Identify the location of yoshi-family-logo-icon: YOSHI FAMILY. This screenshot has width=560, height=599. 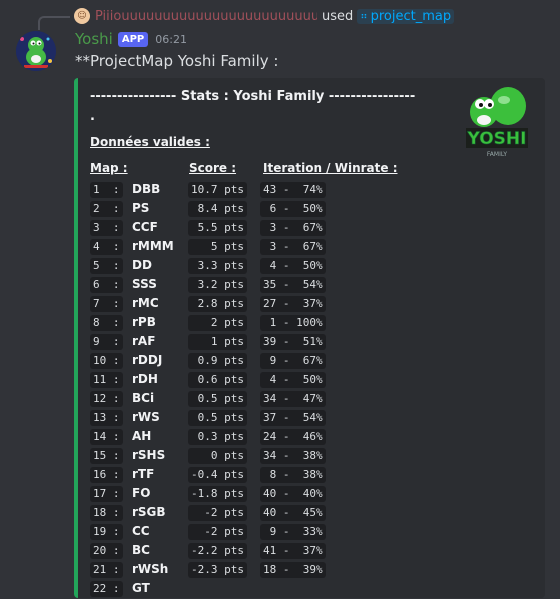
(497, 122).